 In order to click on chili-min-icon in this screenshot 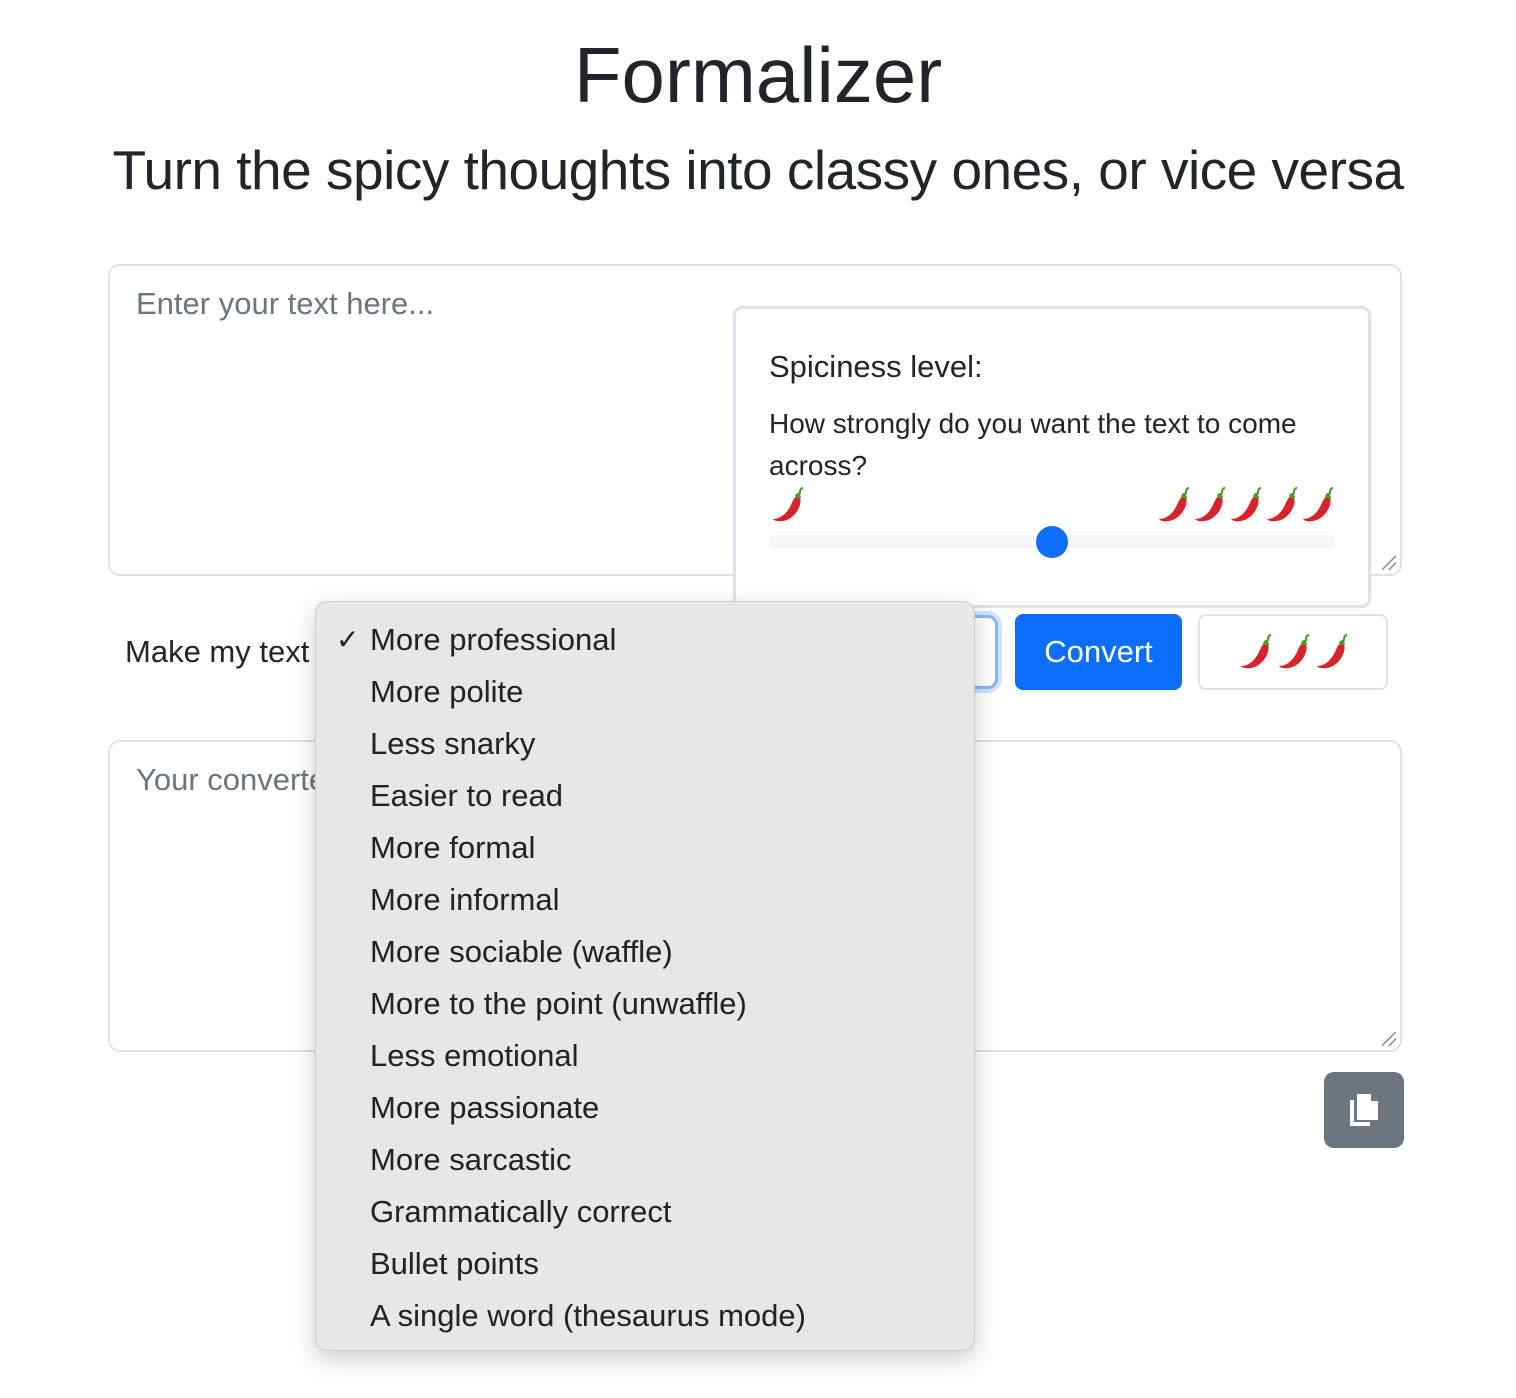, I will do `click(787, 505)`.